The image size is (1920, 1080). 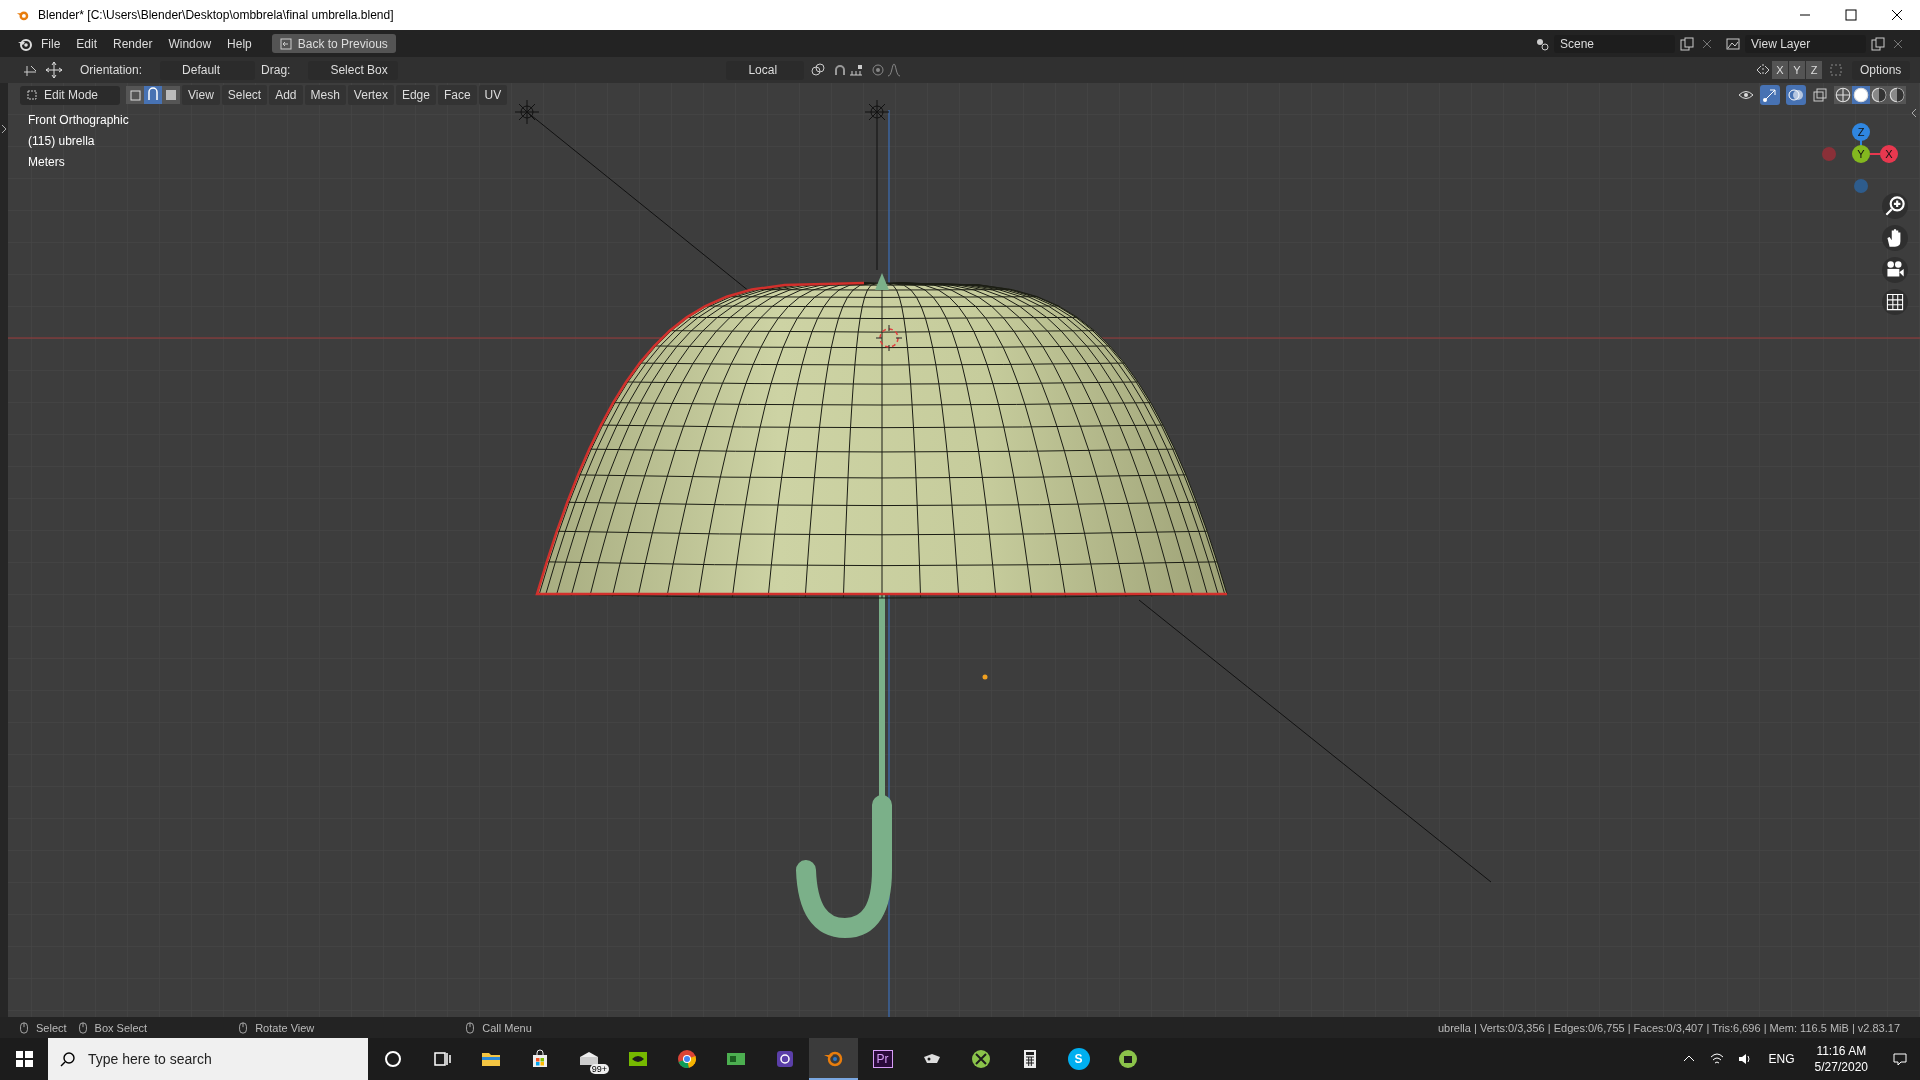 What do you see at coordinates (457, 95) in the screenshot?
I see `viewport-menu-item: Face` at bounding box center [457, 95].